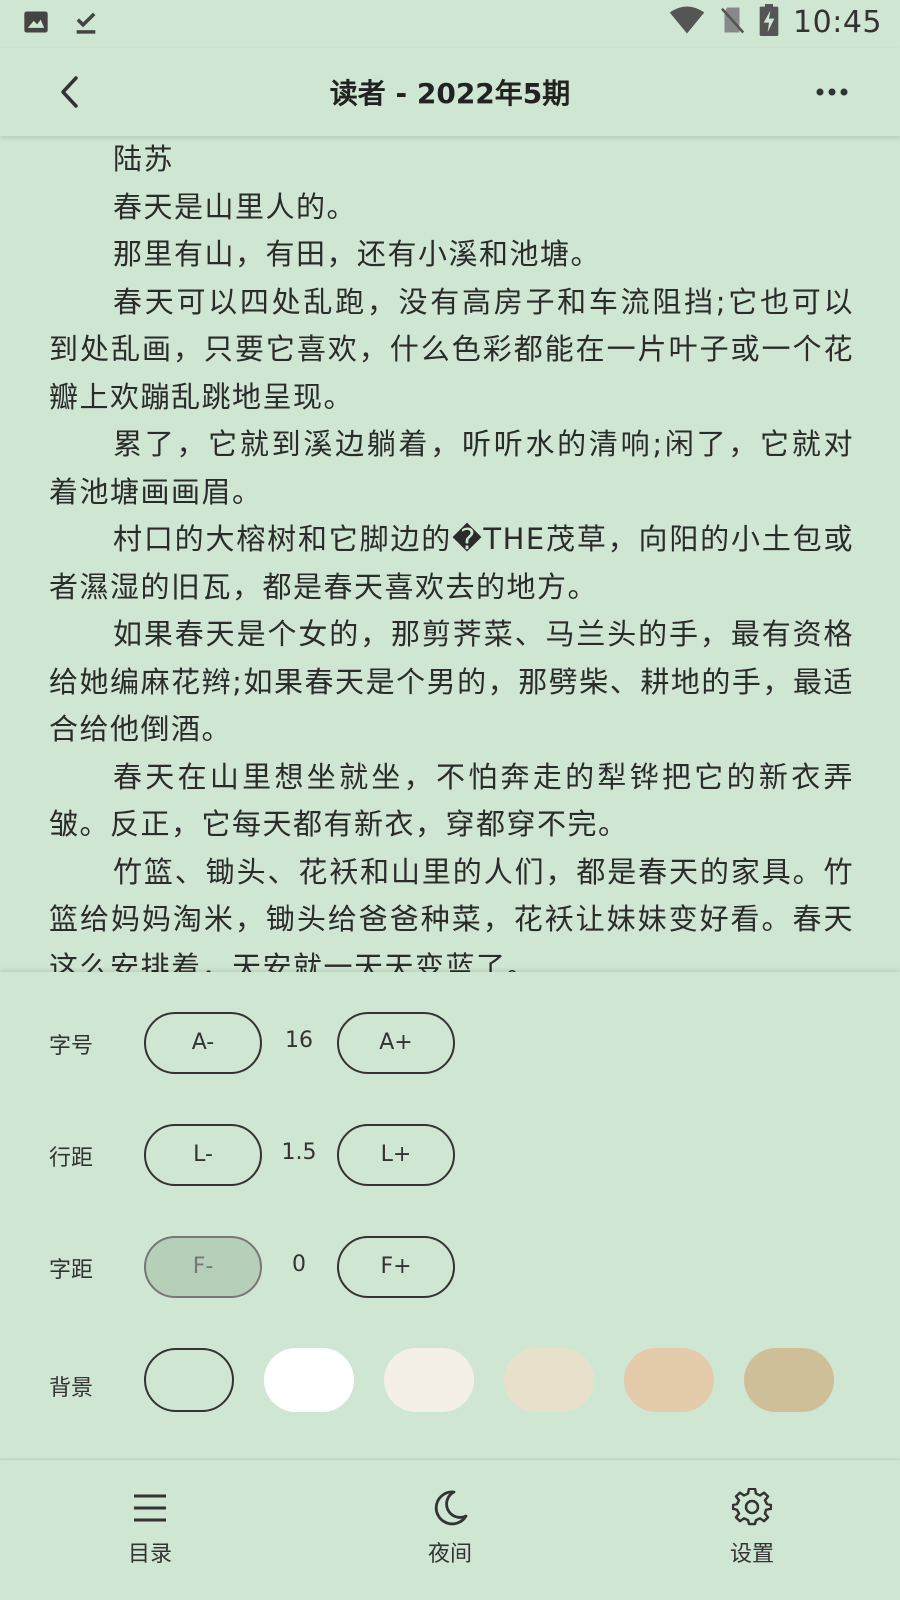 The width and height of the screenshot is (900, 1600). Describe the element at coordinates (732, 22) in the screenshot. I see `no-sim-icon` at that location.